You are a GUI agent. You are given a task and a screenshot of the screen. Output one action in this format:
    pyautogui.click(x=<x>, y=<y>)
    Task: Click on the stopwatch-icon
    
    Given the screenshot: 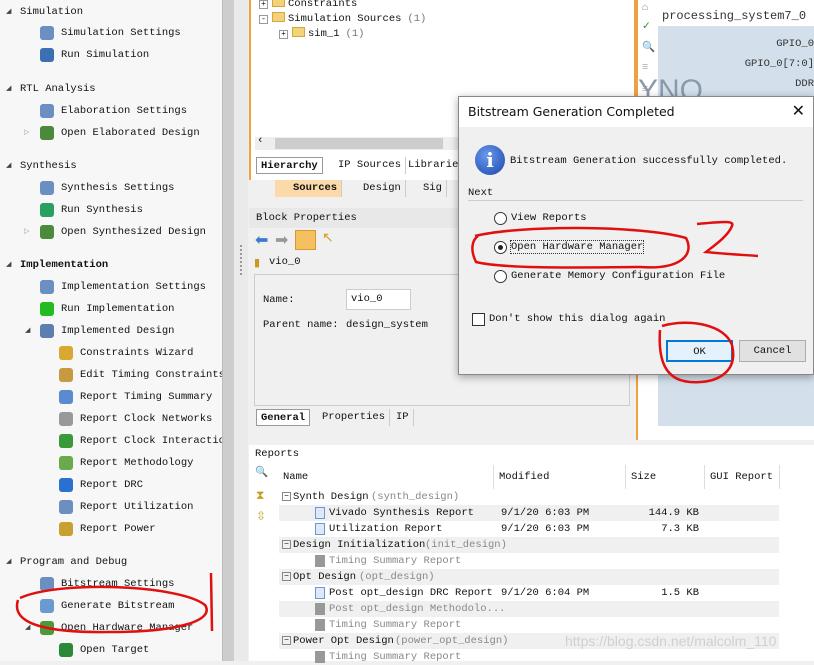 What is the action you would take?
    pyautogui.click(x=66, y=397)
    